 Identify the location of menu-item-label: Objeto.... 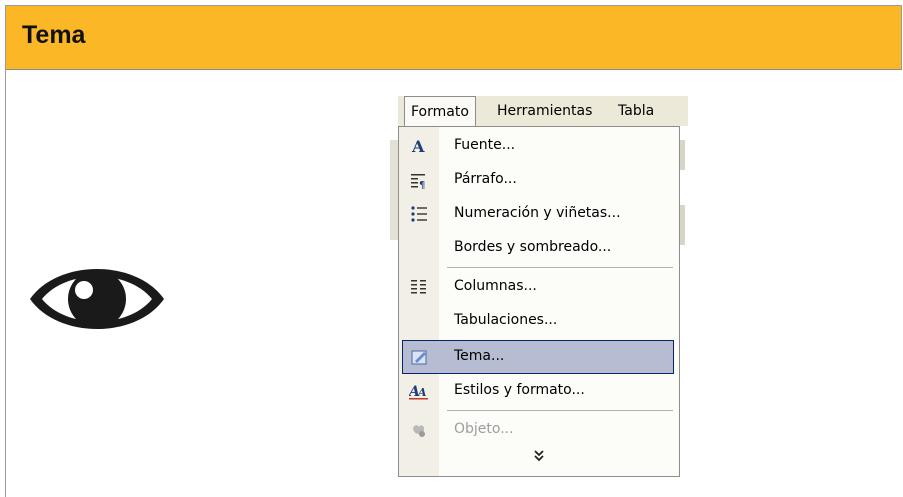
(484, 429).